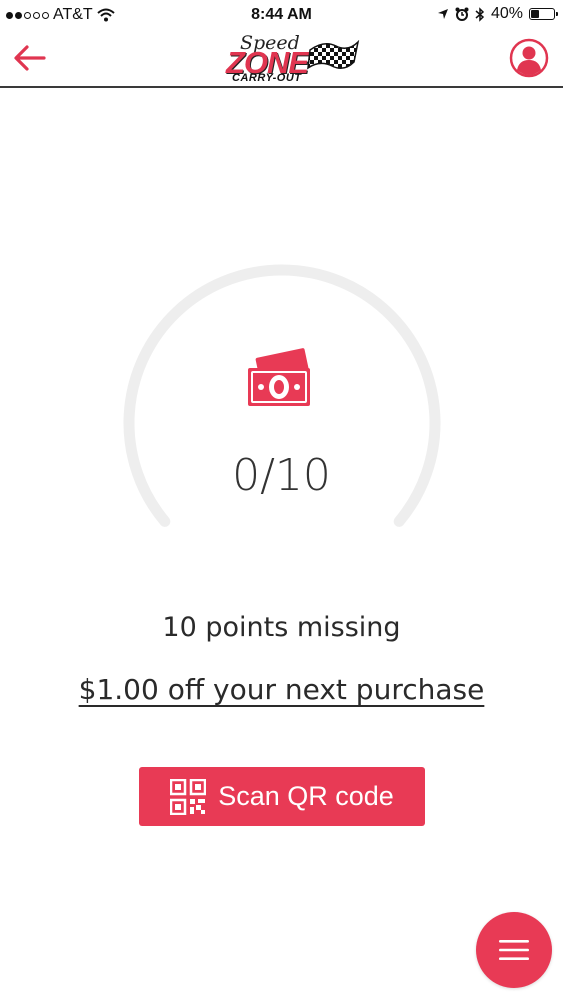 This screenshot has height=1000, width=563. I want to click on menu-fab-button, so click(514, 950).